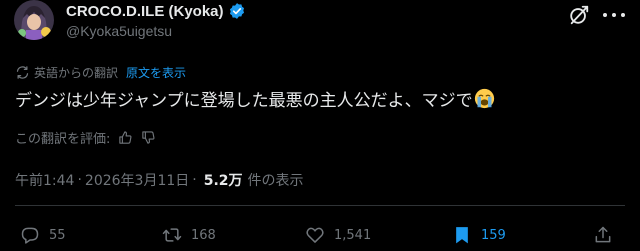  I want to click on author-name-row: CROCO.D.ILE (Kyoka), so click(156, 11).